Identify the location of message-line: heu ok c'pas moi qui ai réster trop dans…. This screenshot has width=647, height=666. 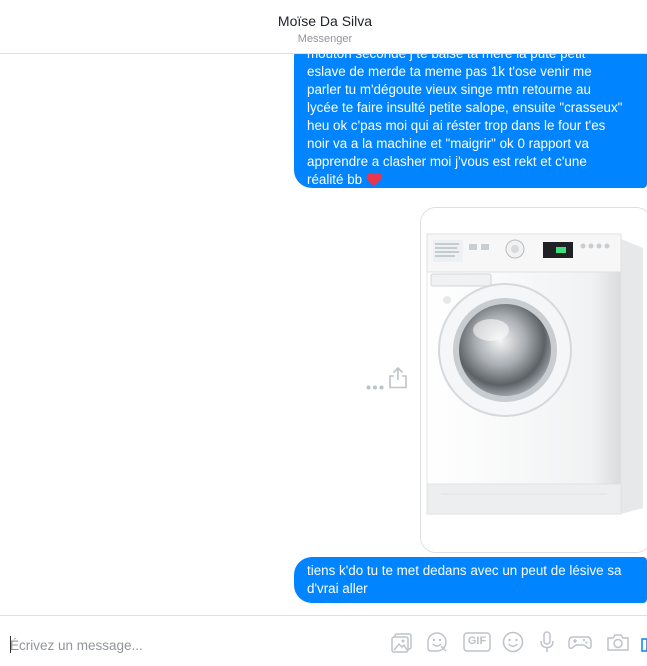
(456, 125).